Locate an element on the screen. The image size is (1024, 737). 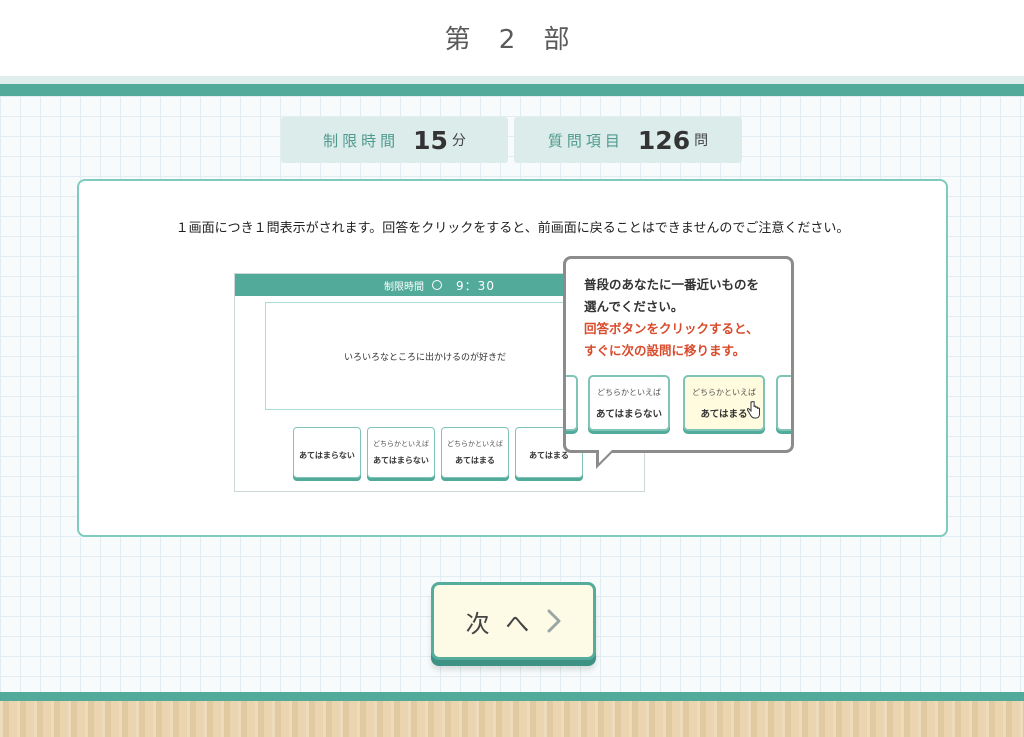
header-divider-light is located at coordinates (512, 80).